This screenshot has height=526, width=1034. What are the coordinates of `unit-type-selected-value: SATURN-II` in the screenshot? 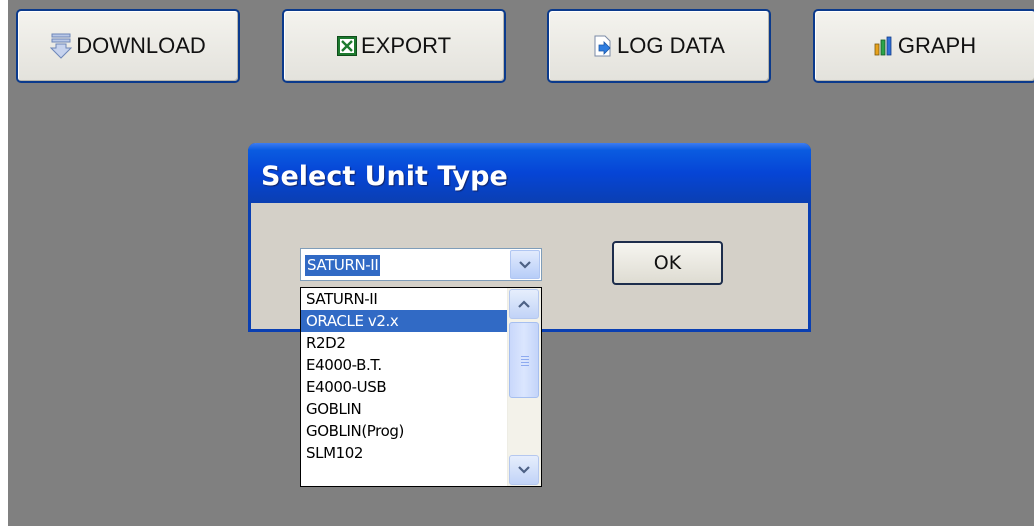 It's located at (343, 265).